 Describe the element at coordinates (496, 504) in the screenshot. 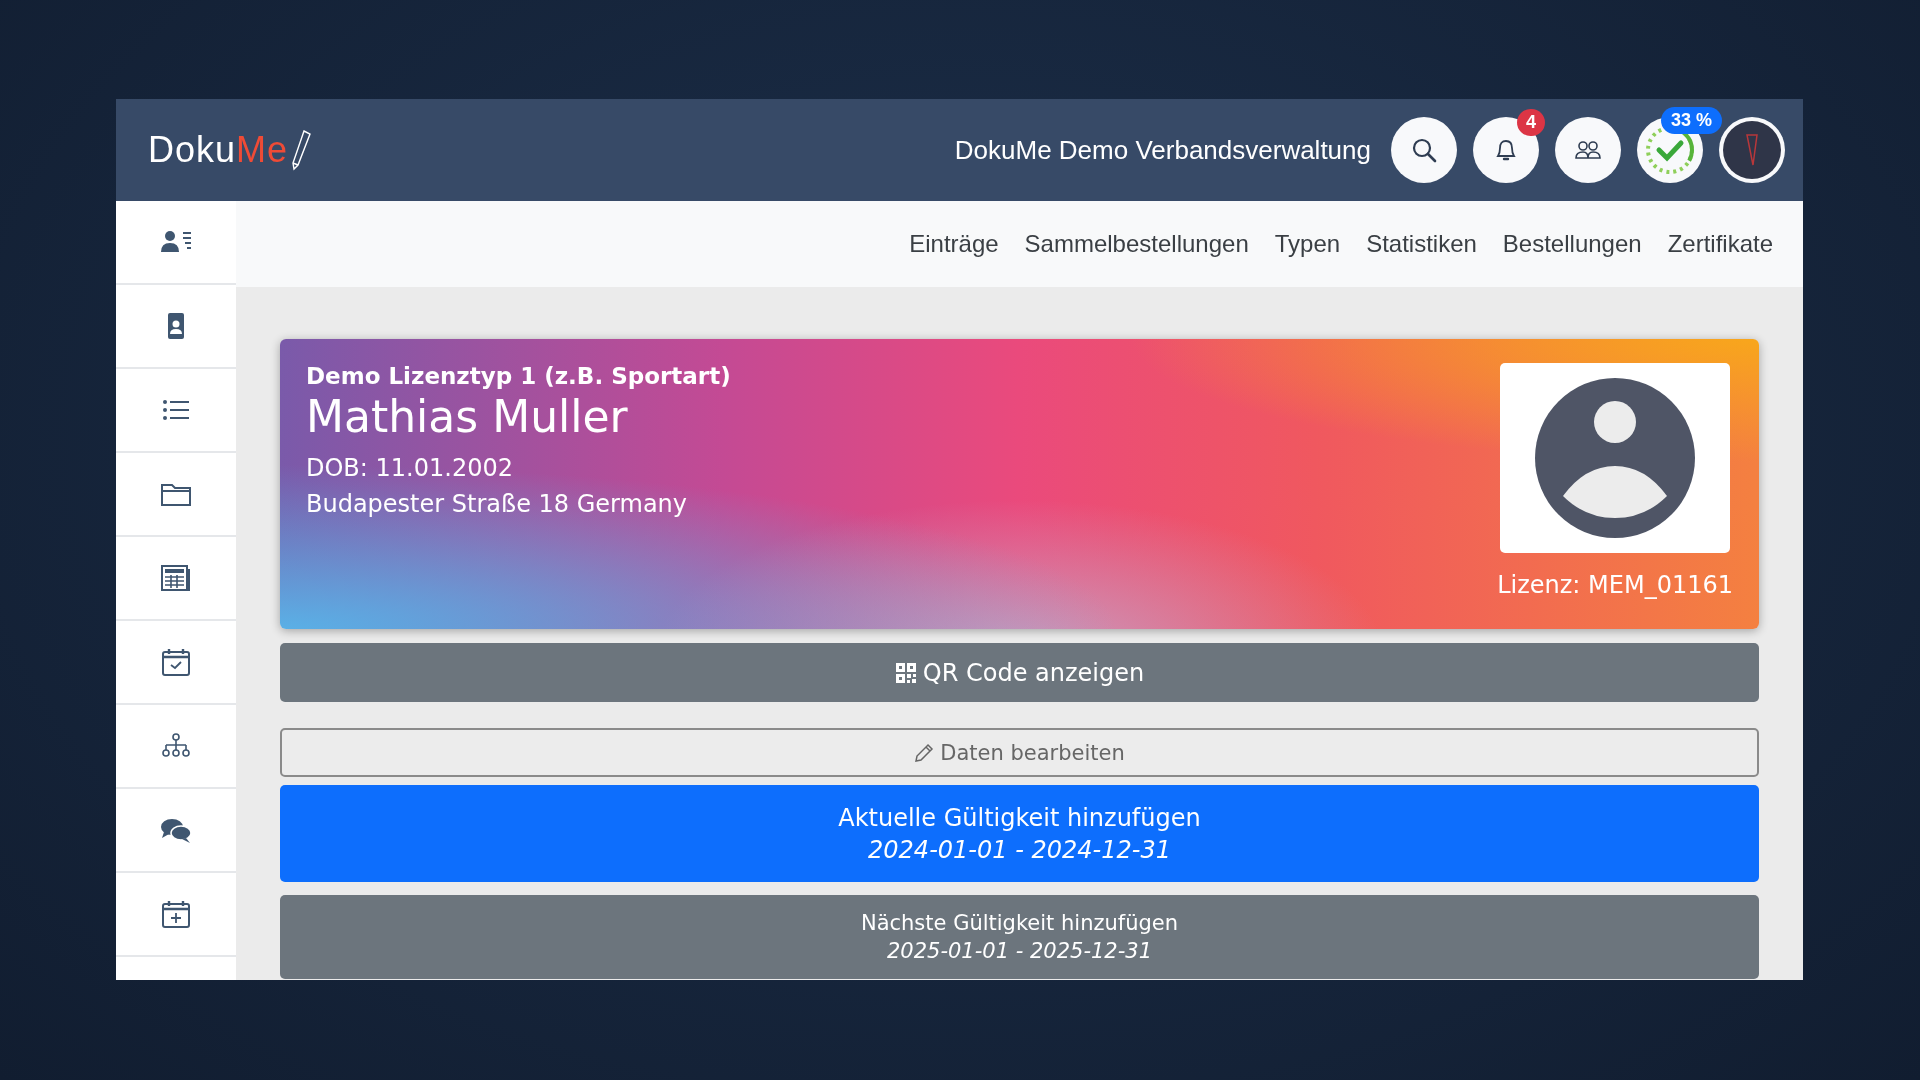

I see `member-address: Budapester Straße 18 Germany` at that location.